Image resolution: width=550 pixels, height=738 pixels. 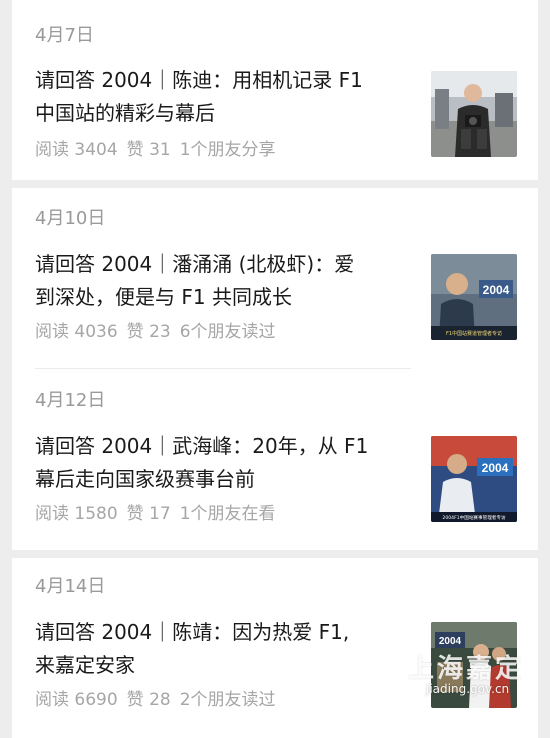 What do you see at coordinates (76, 514) in the screenshot?
I see `read-count: 阅读 1580` at bounding box center [76, 514].